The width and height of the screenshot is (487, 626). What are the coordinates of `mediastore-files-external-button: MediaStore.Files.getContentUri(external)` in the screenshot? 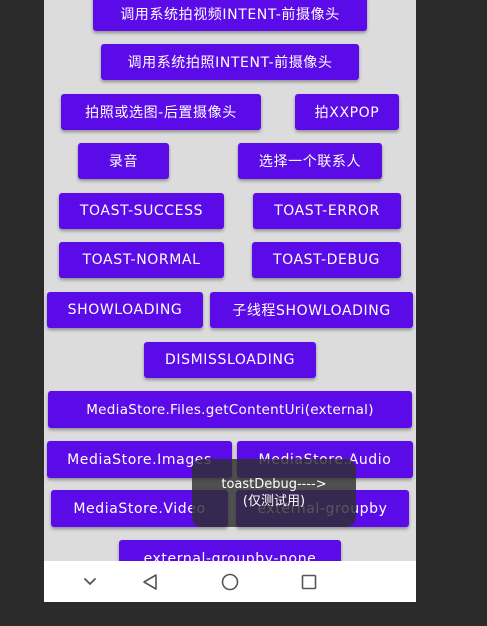 It's located at (230, 409).